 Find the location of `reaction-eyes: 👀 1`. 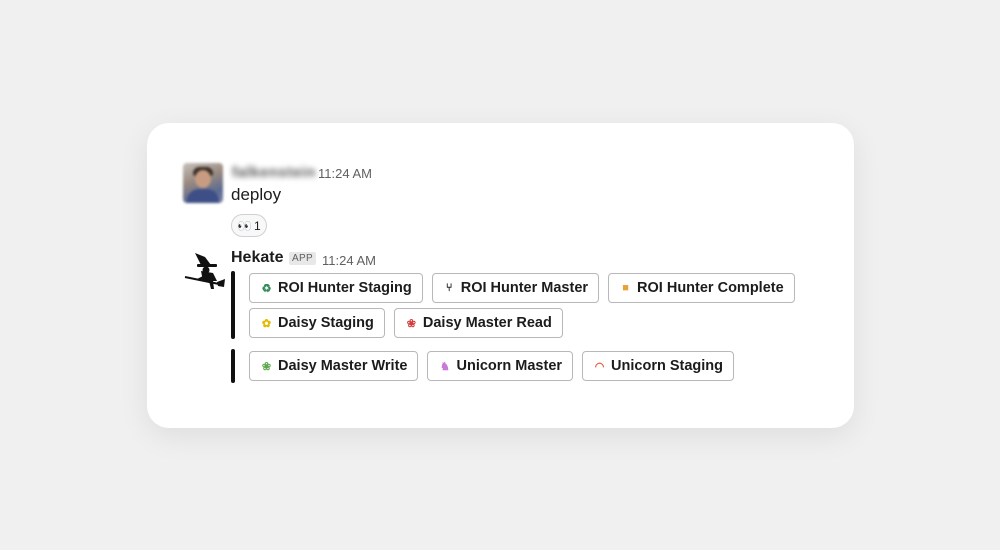

reaction-eyes: 👀 1 is located at coordinates (249, 225).